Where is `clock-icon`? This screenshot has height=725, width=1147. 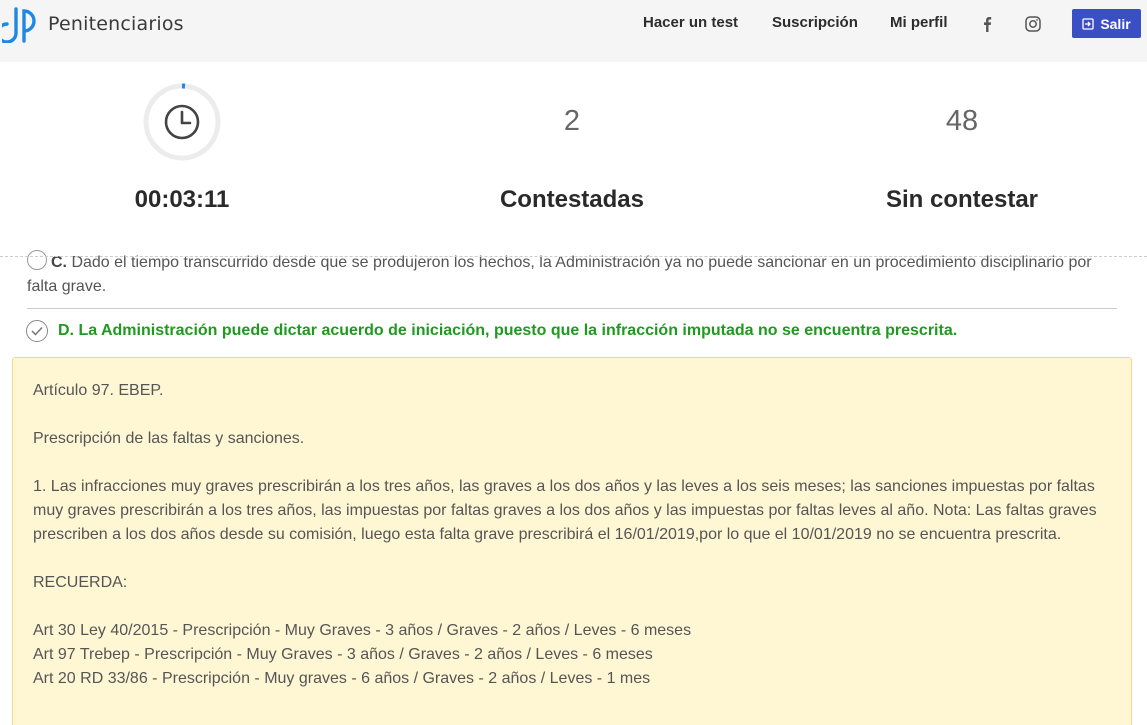 clock-icon is located at coordinates (182, 122).